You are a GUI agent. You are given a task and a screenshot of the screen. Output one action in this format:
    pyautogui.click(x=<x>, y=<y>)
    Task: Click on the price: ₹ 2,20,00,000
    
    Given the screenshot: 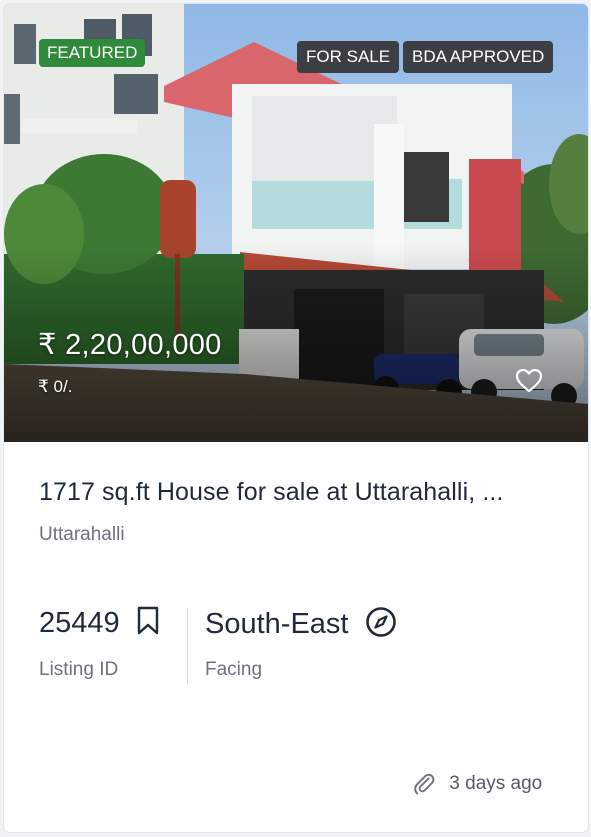 What is the action you would take?
    pyautogui.click(x=130, y=345)
    